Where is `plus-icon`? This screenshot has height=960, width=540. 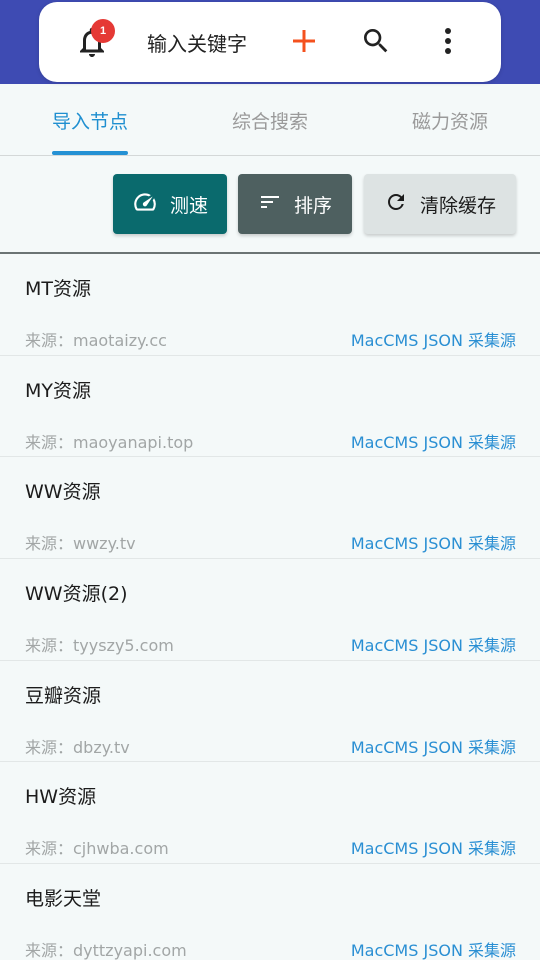 plus-icon is located at coordinates (304, 41).